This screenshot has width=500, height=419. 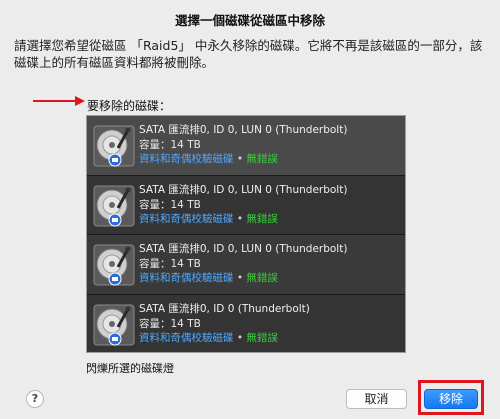 I want to click on help-button: ?, so click(x=35, y=399).